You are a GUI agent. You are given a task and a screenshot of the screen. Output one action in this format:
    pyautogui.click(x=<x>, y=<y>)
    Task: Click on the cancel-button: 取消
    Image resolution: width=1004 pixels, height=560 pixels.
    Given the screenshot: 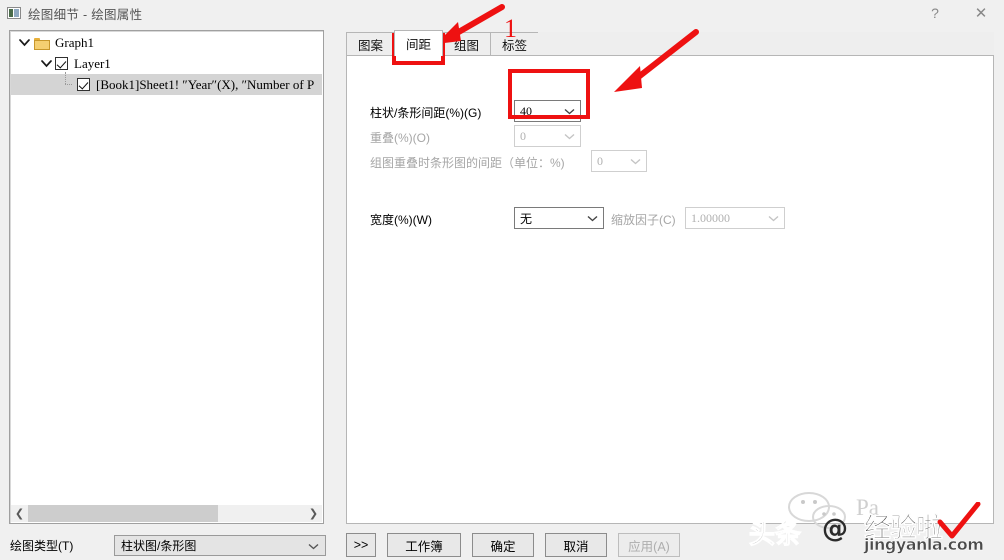 What is the action you would take?
    pyautogui.click(x=576, y=545)
    